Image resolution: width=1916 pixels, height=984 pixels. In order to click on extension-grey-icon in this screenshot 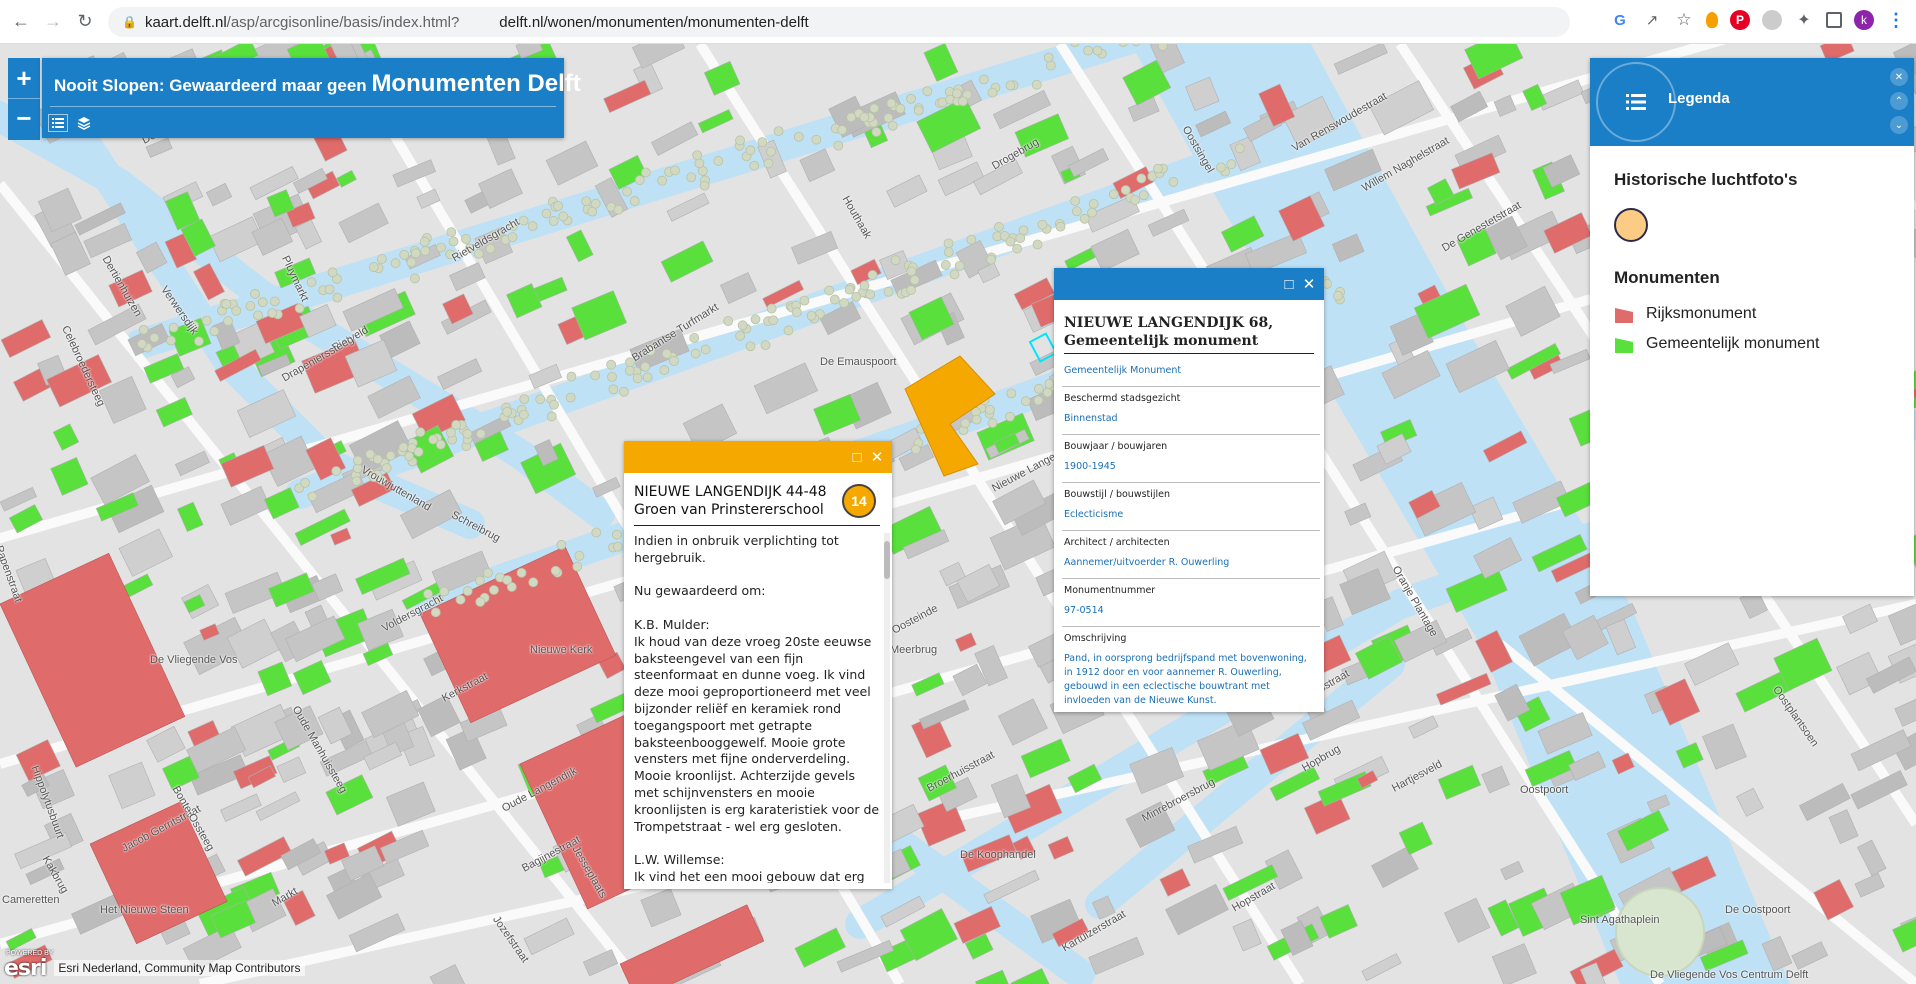, I will do `click(1772, 20)`.